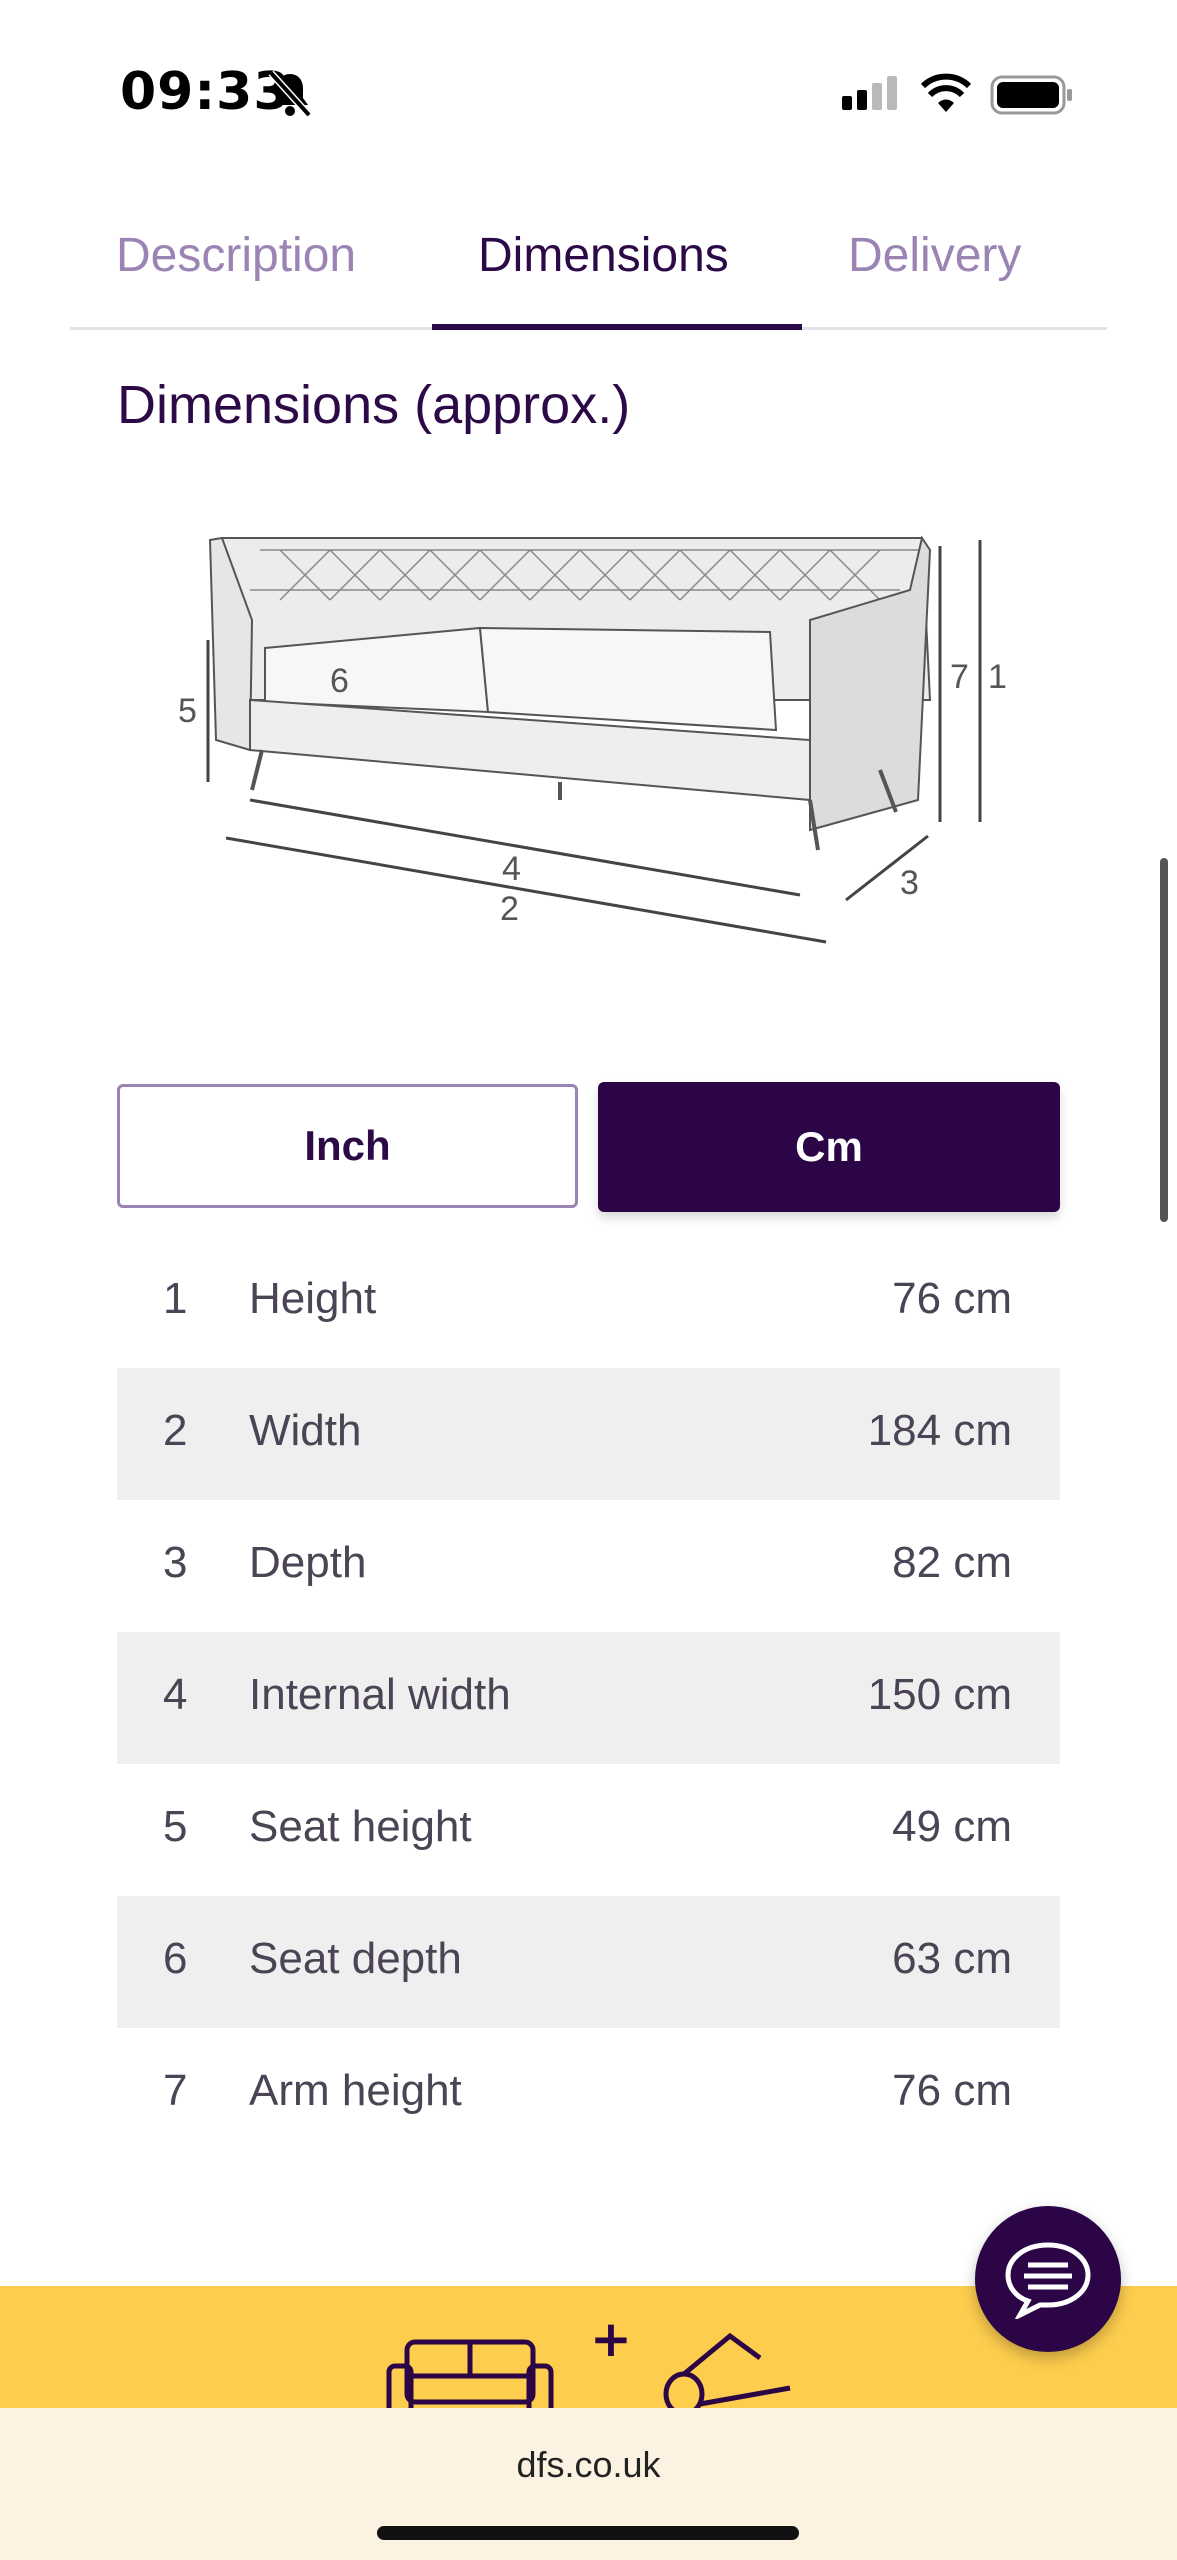  What do you see at coordinates (946, 92) in the screenshot?
I see `wifi-icon` at bounding box center [946, 92].